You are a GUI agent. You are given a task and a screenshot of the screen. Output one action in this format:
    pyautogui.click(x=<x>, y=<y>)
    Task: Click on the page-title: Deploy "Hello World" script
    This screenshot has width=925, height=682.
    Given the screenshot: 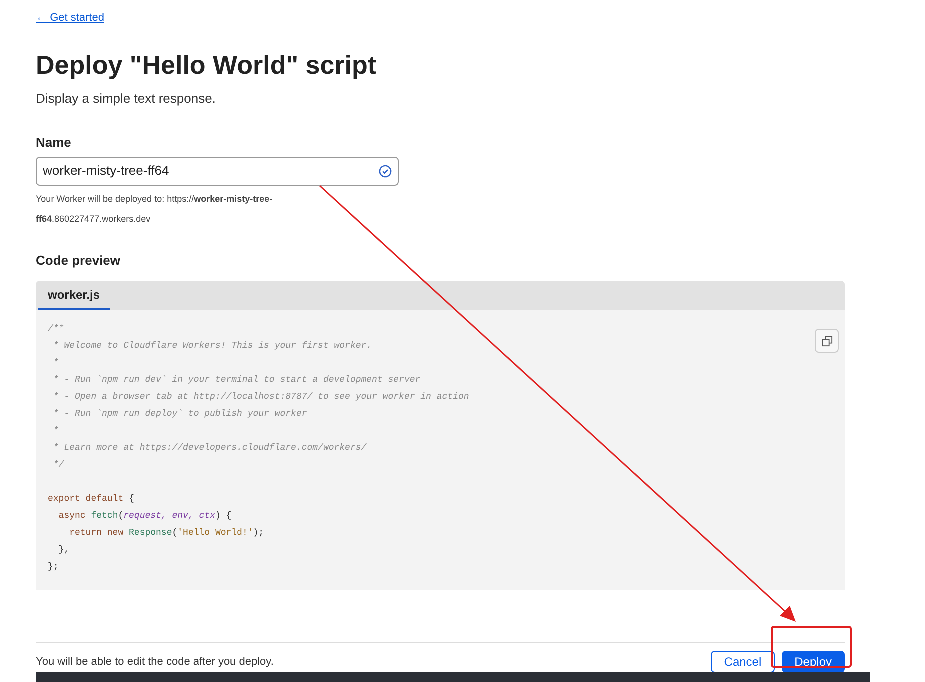 What is the action you would take?
    pyautogui.click(x=207, y=64)
    